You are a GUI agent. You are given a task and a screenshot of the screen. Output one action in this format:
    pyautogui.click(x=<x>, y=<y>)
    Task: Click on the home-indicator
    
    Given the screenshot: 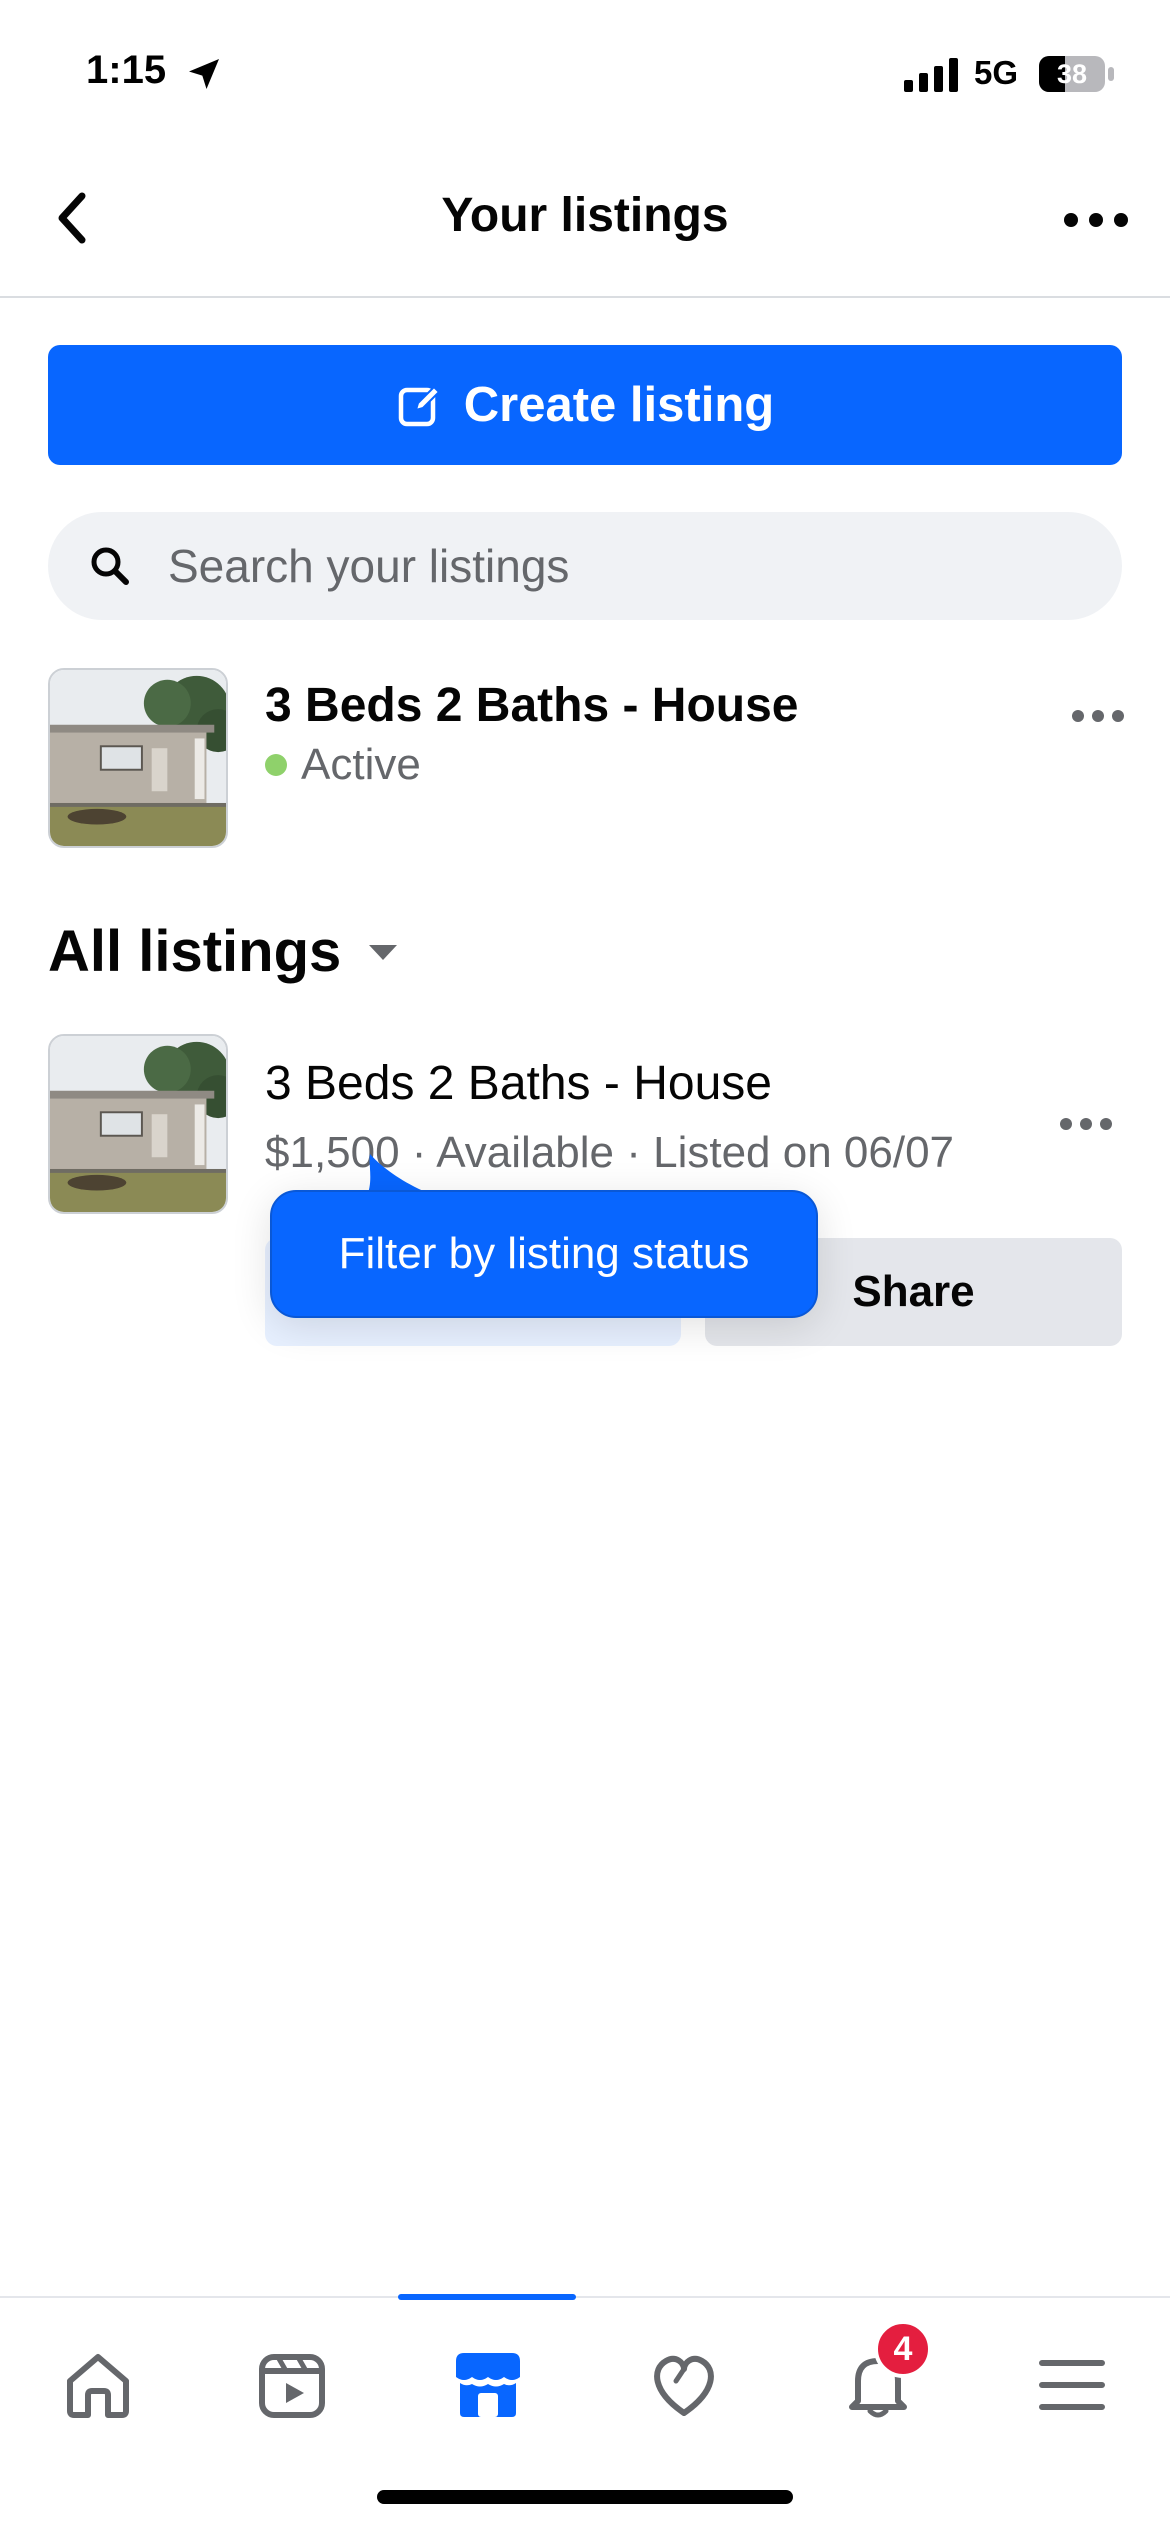 What is the action you would take?
    pyautogui.click(x=585, y=2497)
    